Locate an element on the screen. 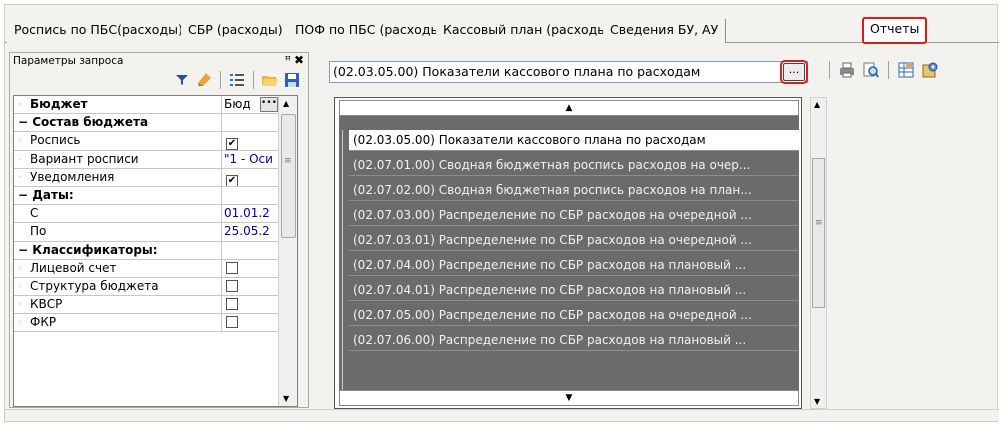 The height and width of the screenshot is (426, 1002). group-label: − Состав бюджета is located at coordinates (118, 123).